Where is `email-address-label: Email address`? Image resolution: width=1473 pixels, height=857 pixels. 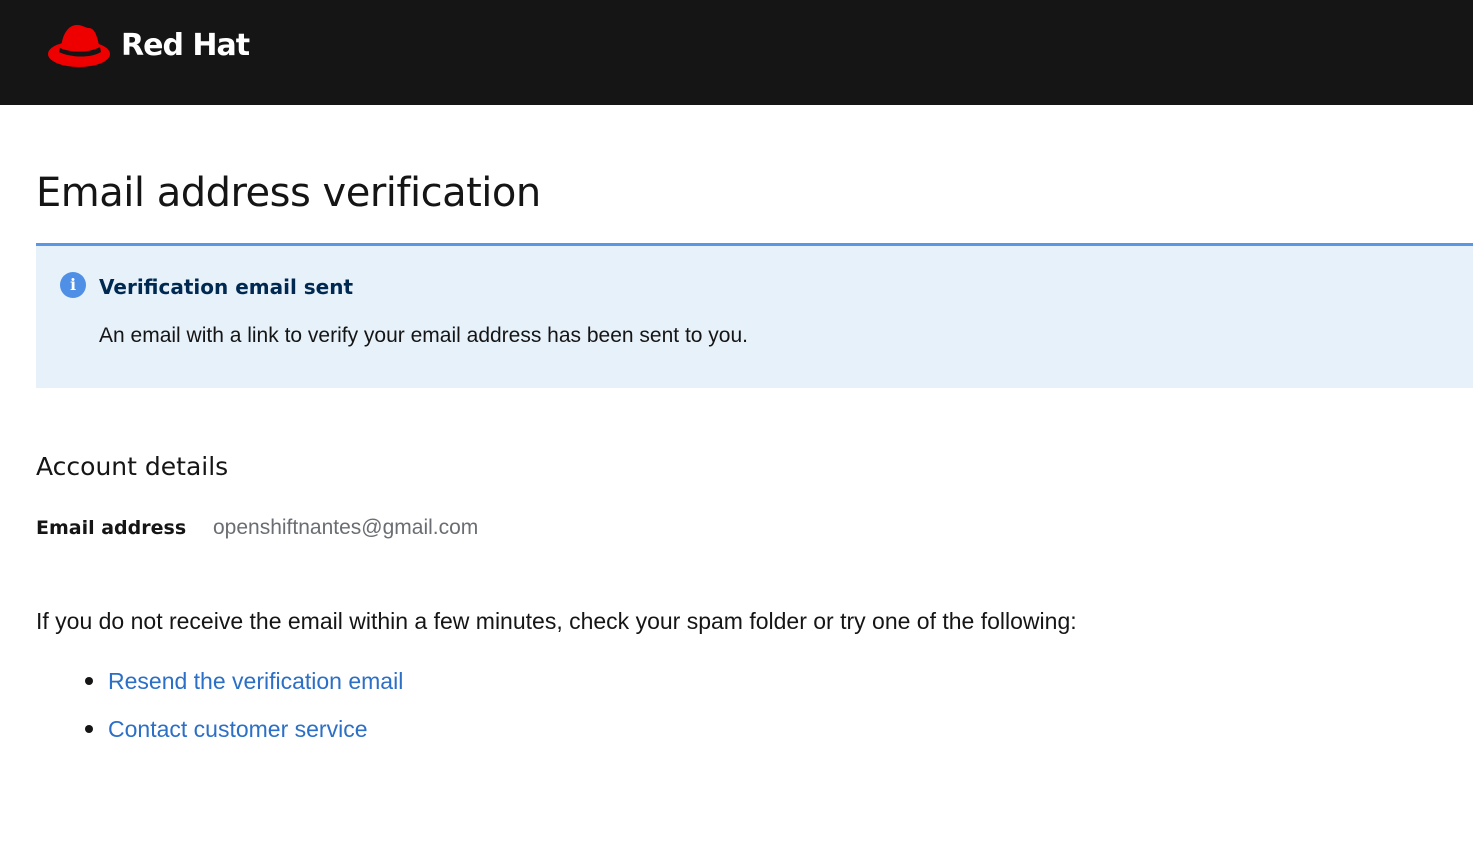
email-address-label: Email address is located at coordinates (111, 528).